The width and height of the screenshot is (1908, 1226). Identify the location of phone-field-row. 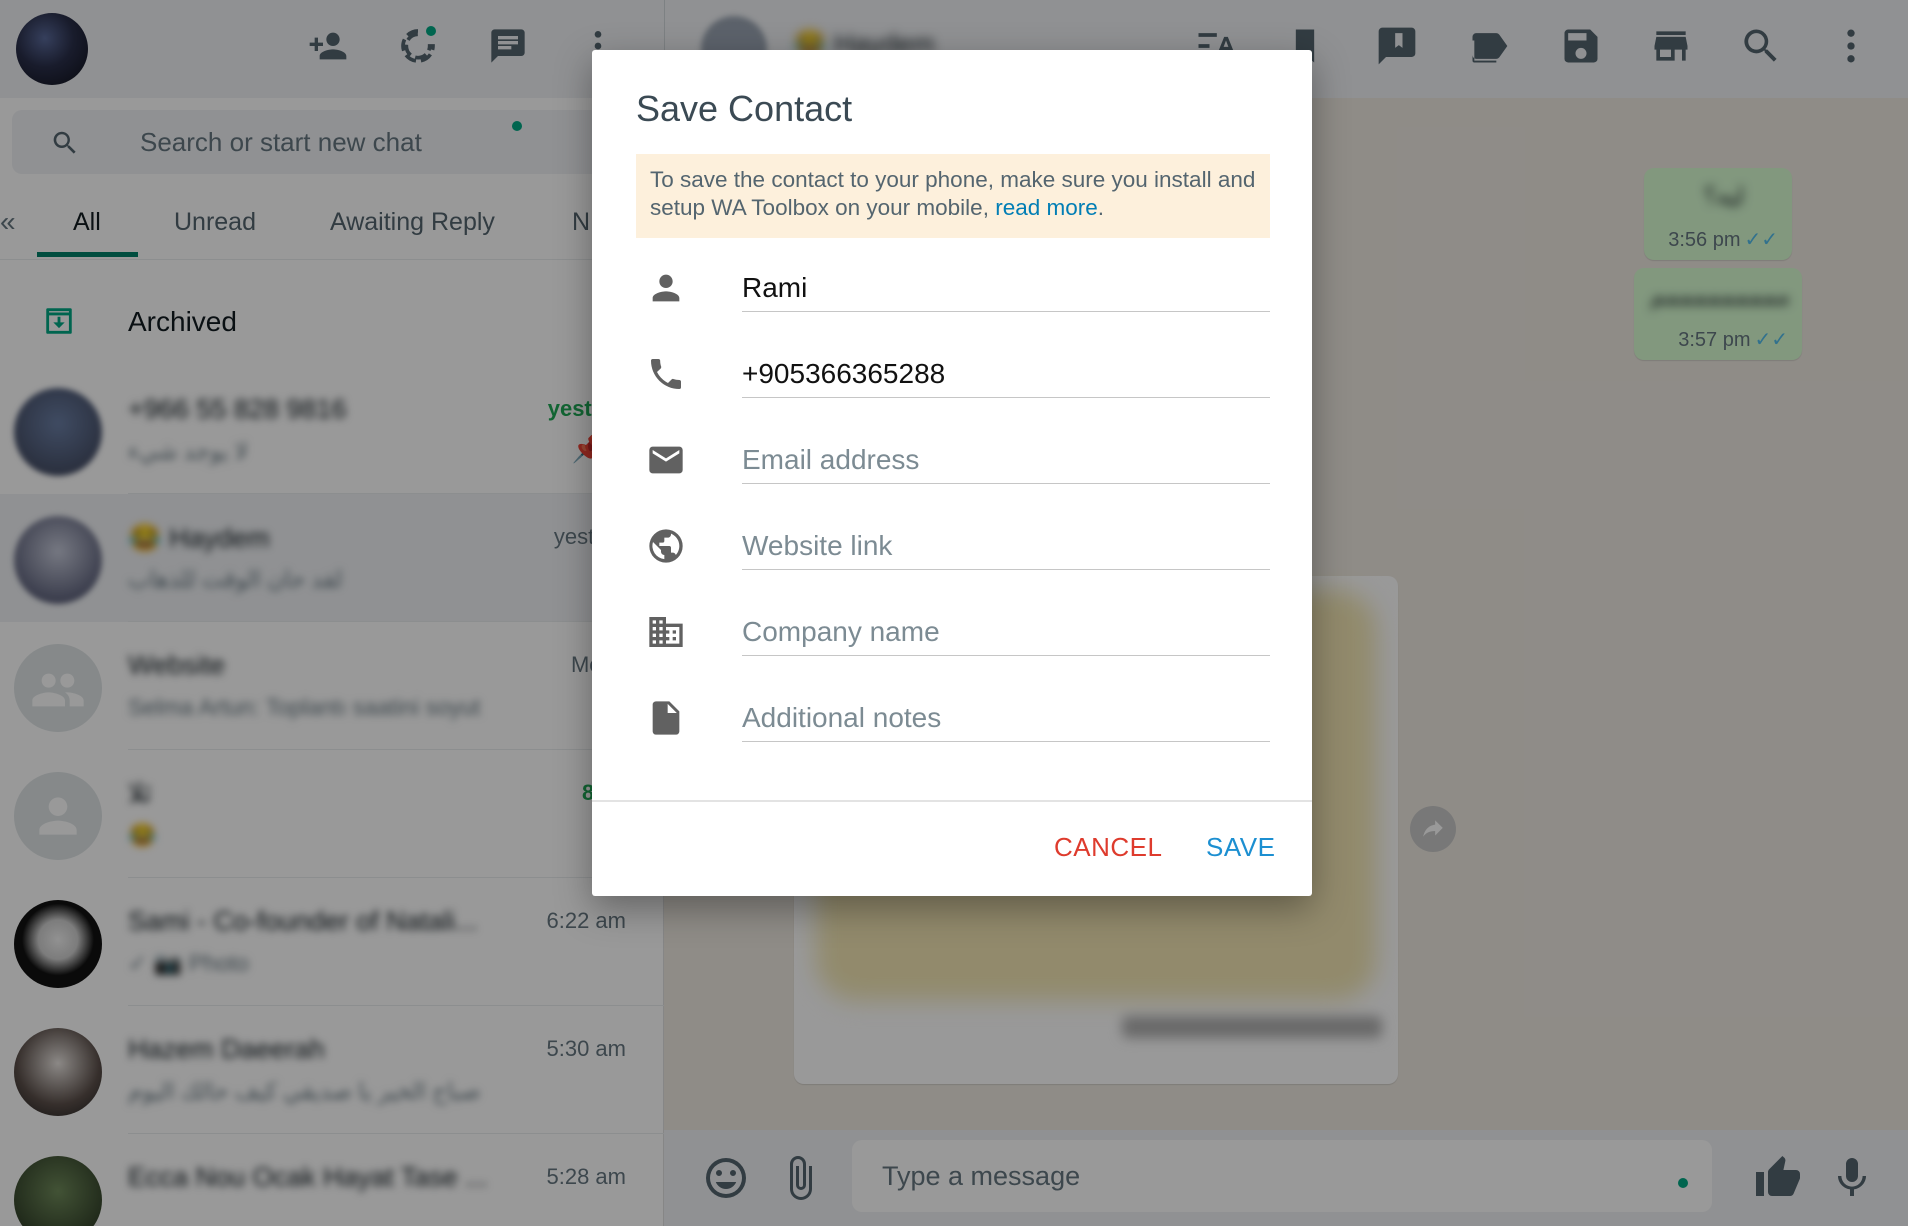
(953, 383).